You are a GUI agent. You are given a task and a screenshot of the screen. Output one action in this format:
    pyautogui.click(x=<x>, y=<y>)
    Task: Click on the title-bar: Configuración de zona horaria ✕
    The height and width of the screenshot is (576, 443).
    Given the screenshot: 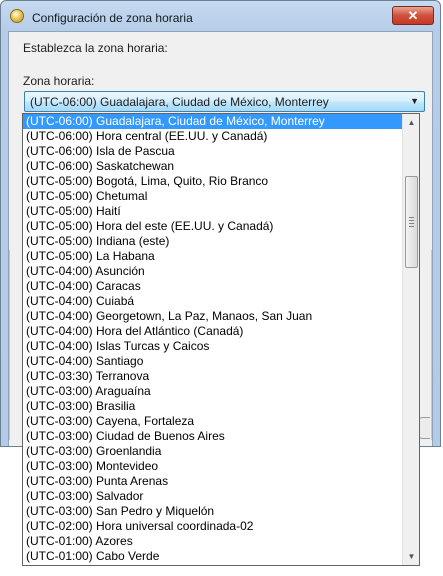 What is the action you would take?
    pyautogui.click(x=220, y=16)
    